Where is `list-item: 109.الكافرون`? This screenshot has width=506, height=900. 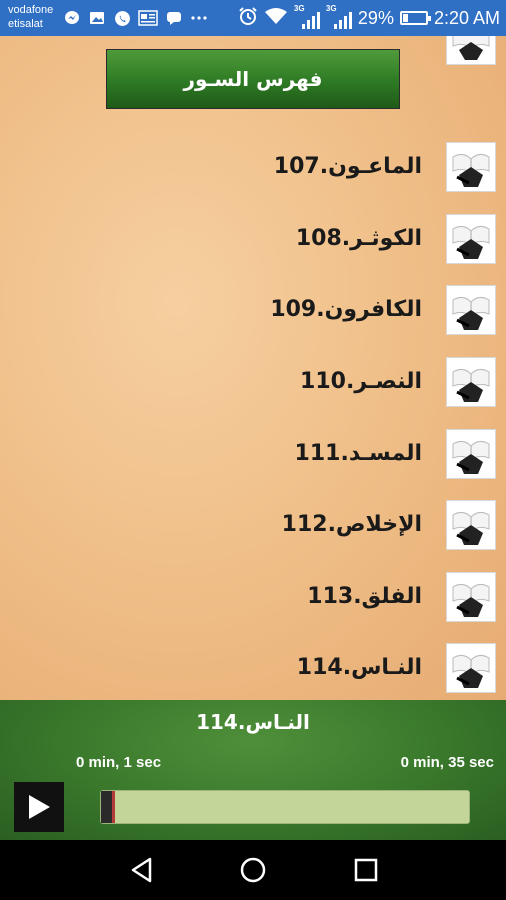
list-item: 109.الكافرون is located at coordinates (253, 310).